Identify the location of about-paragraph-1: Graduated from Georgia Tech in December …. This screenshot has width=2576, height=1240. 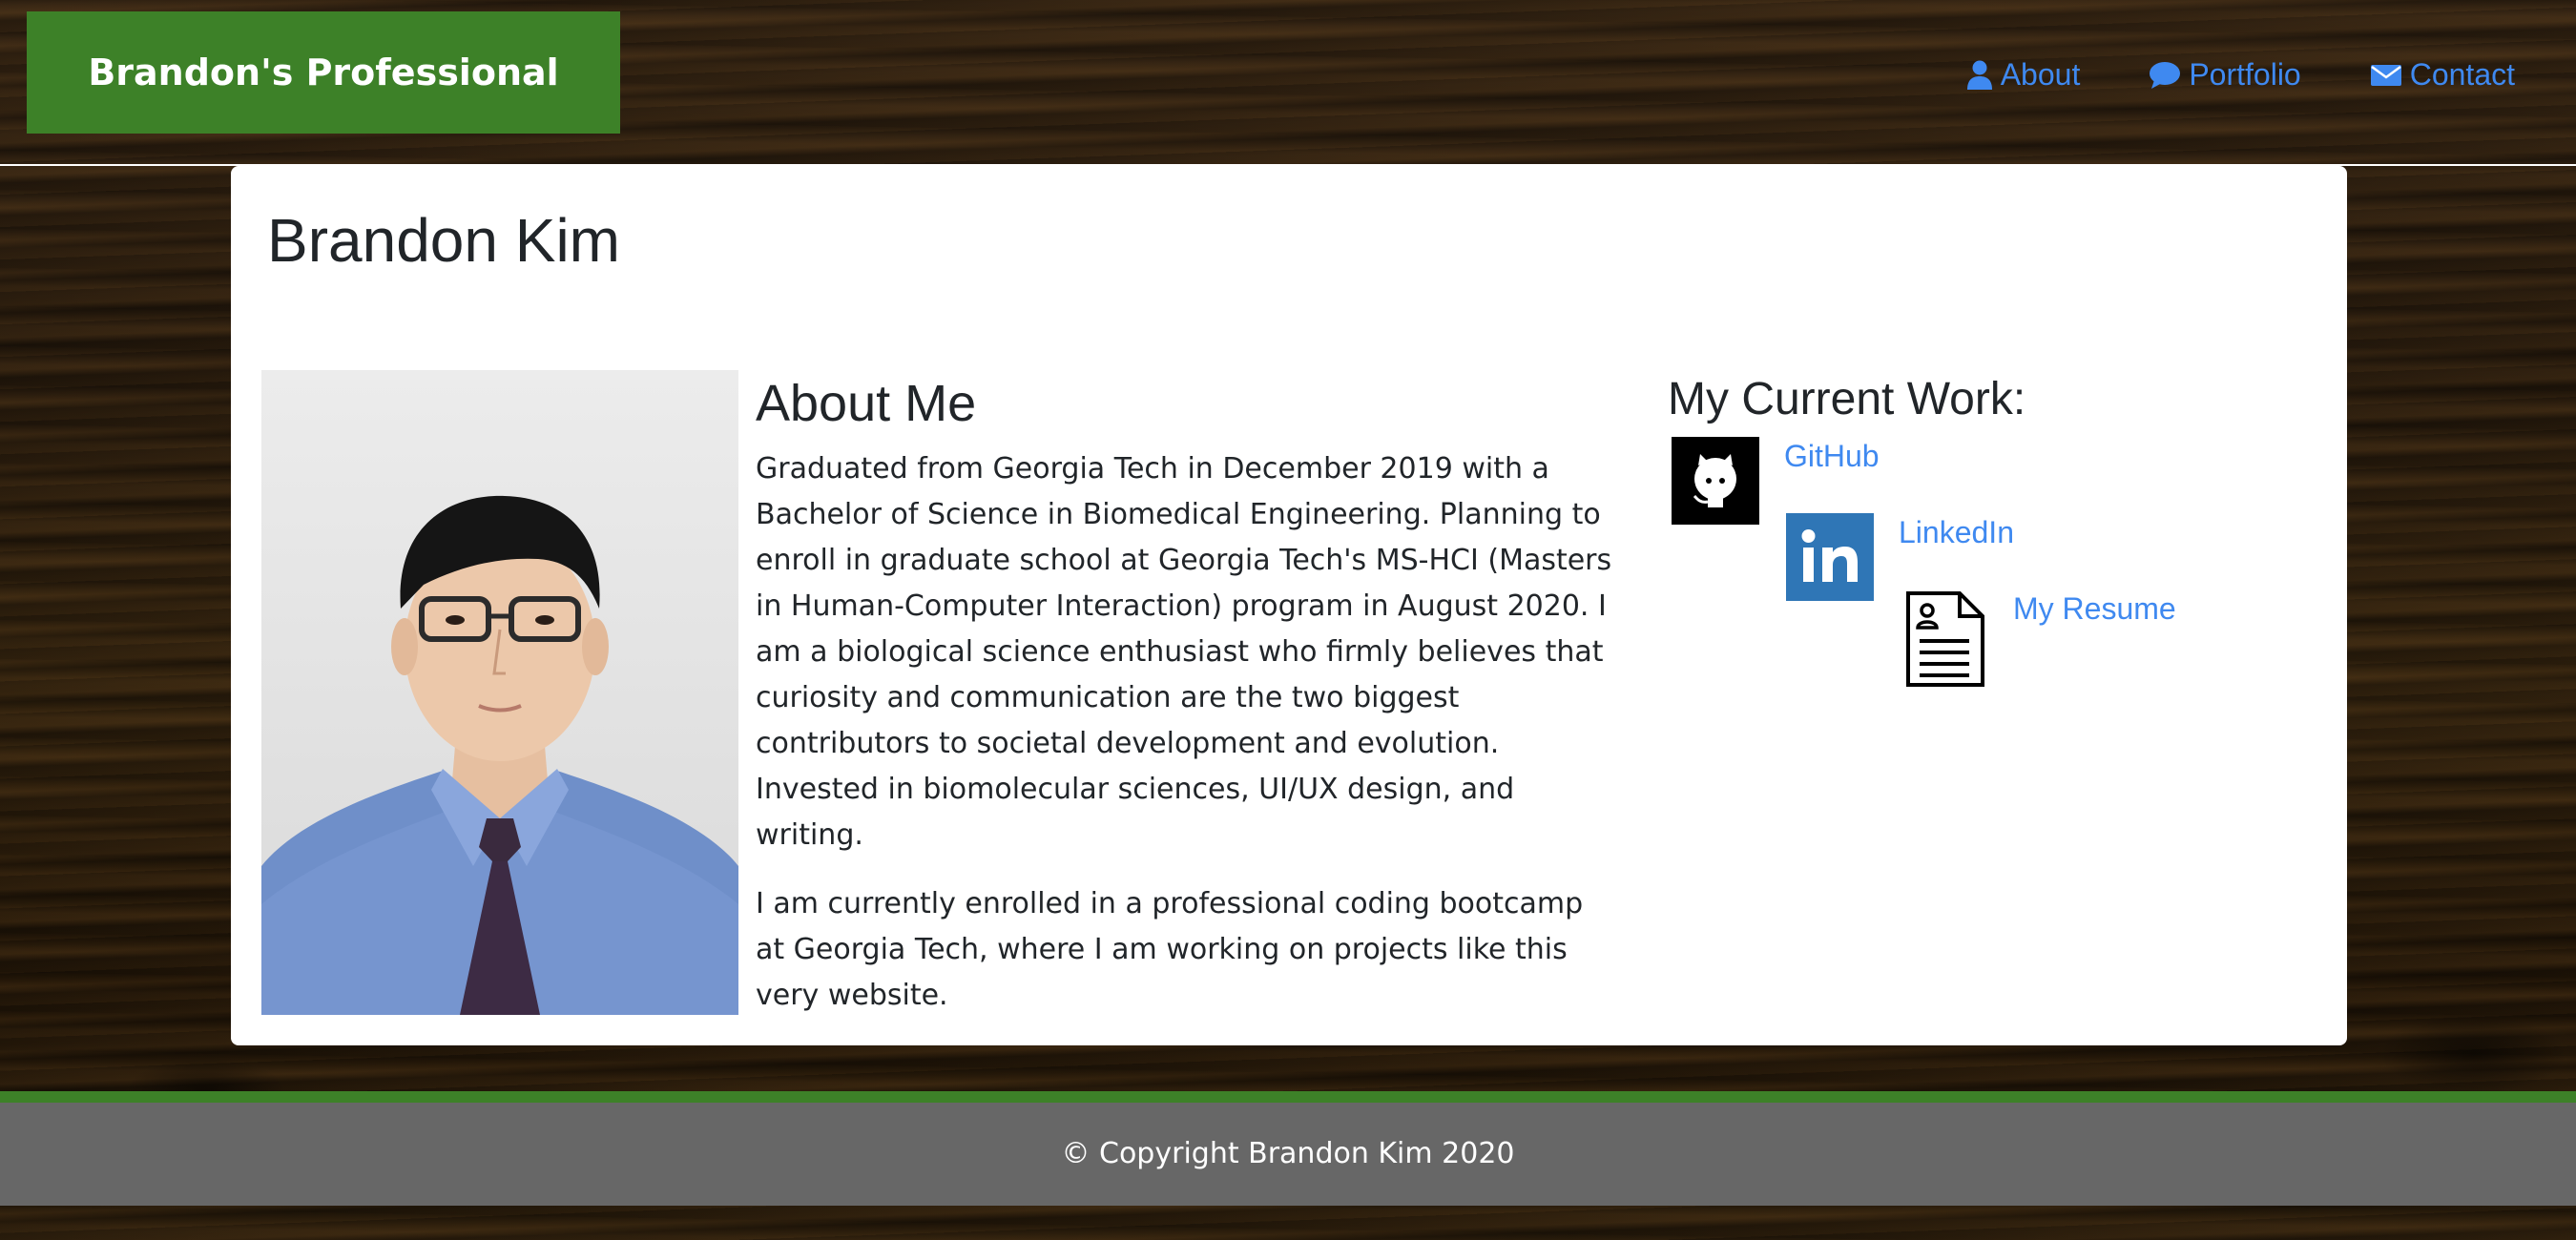
(1184, 652).